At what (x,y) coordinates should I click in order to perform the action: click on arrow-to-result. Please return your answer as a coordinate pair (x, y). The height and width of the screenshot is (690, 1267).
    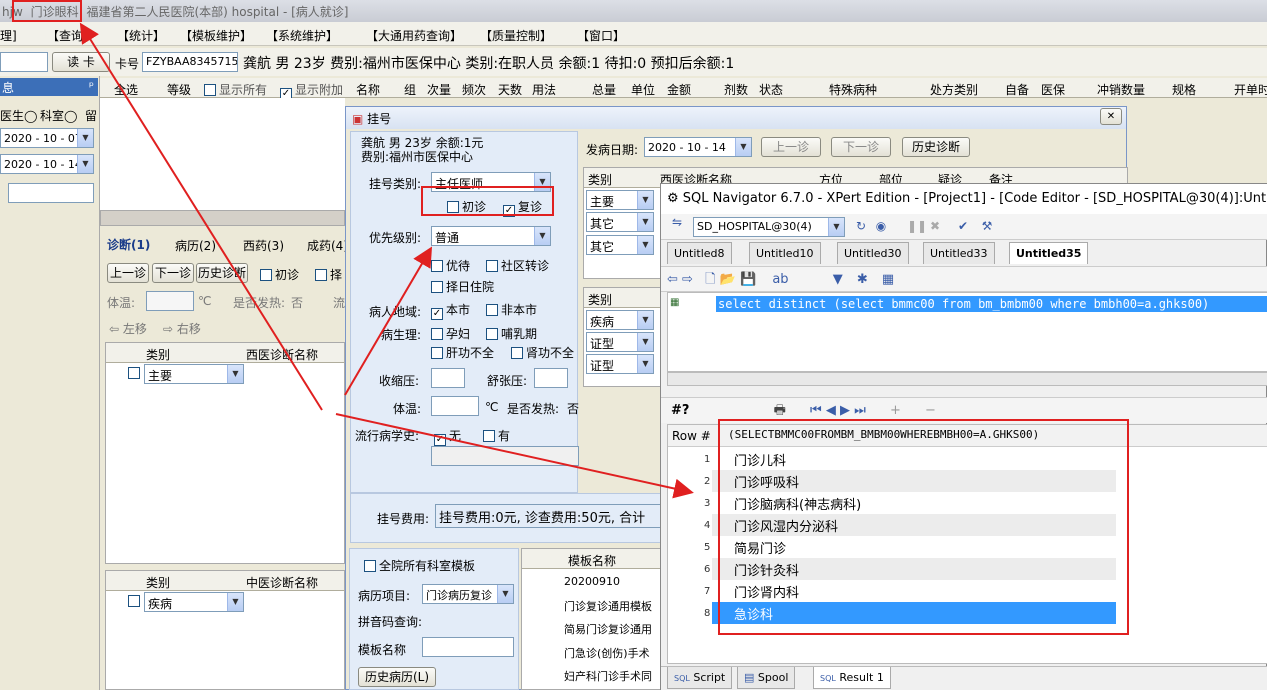
    Looking at the image, I should click on (514, 456).